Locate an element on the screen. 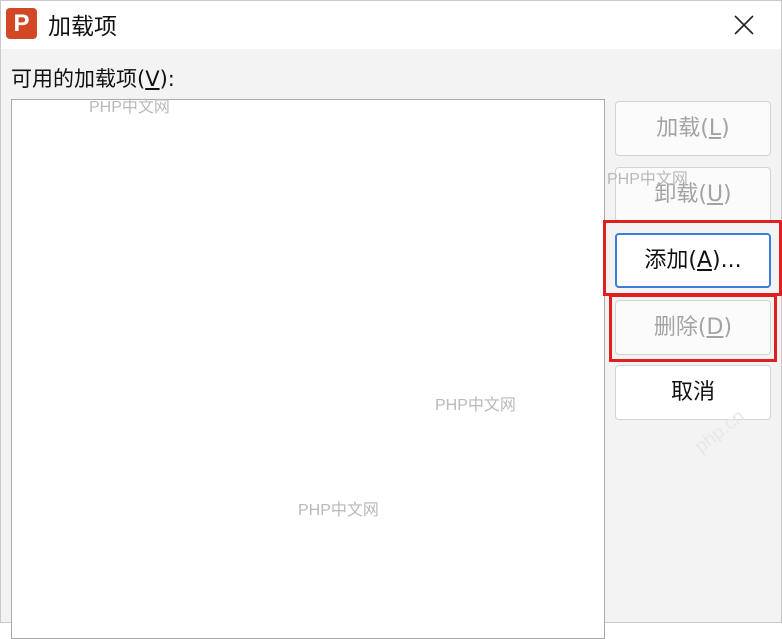  close-icon is located at coordinates (744, 25).